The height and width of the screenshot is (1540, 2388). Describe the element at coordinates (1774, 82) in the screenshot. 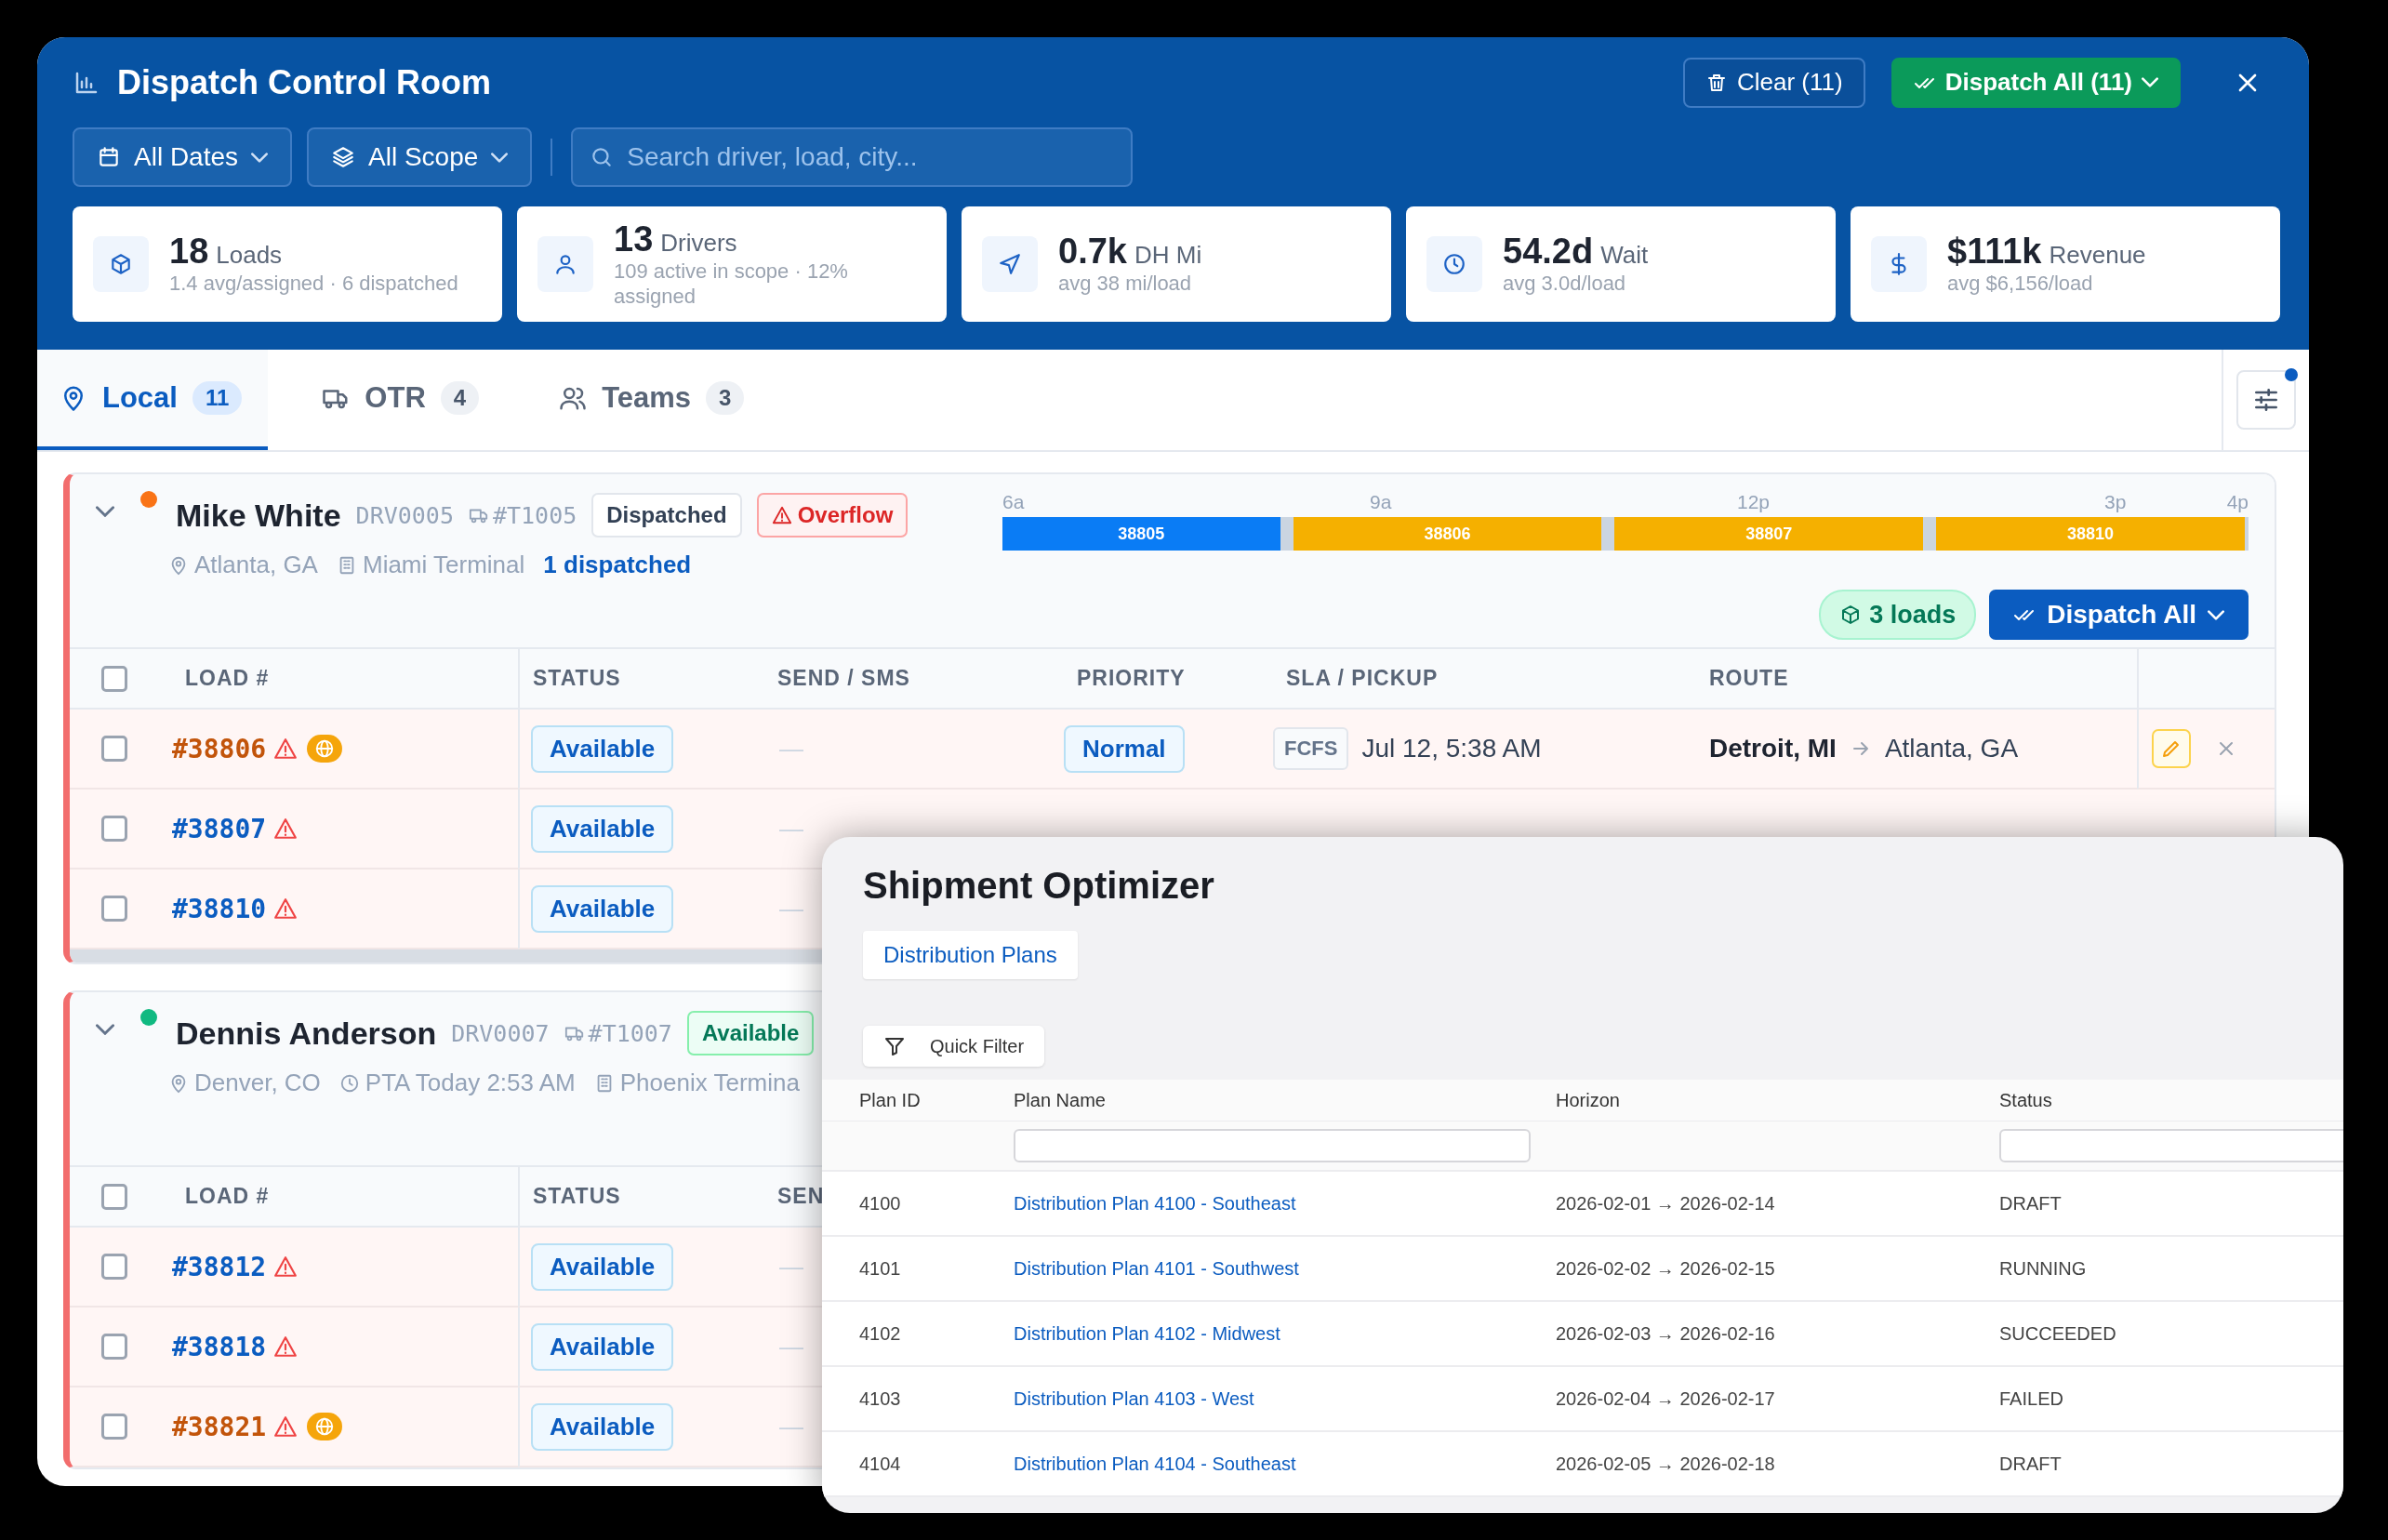

I see `clear-button: Clear (11)` at that location.